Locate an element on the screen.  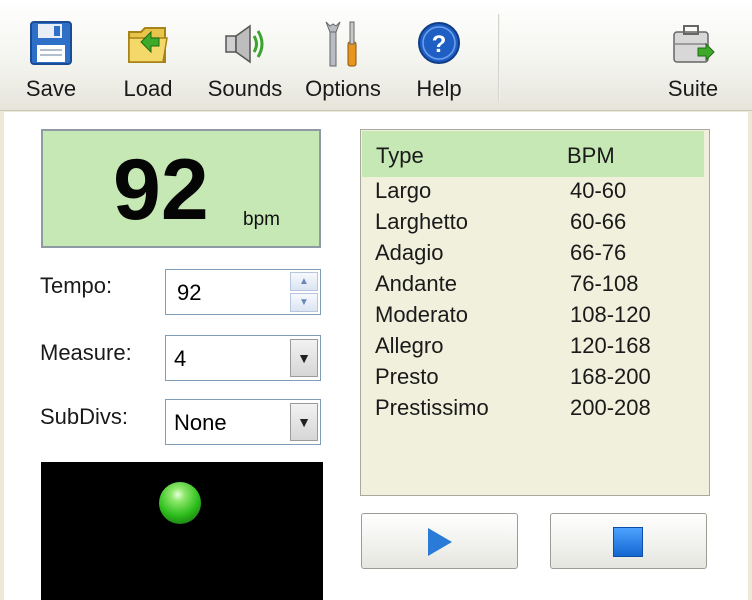
row-bpm: 60-66 is located at coordinates (598, 221).